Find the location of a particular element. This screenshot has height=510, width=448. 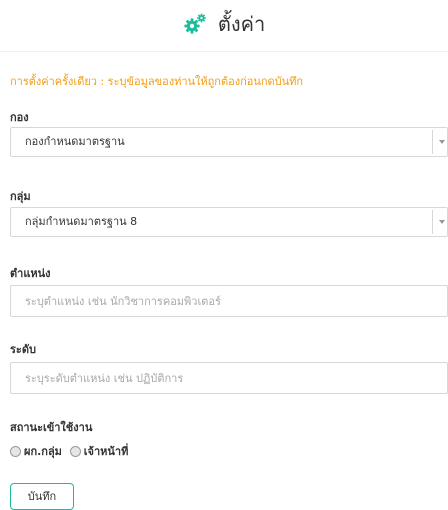

status-label: สถานะเข้าใช้งาน is located at coordinates (51, 427).